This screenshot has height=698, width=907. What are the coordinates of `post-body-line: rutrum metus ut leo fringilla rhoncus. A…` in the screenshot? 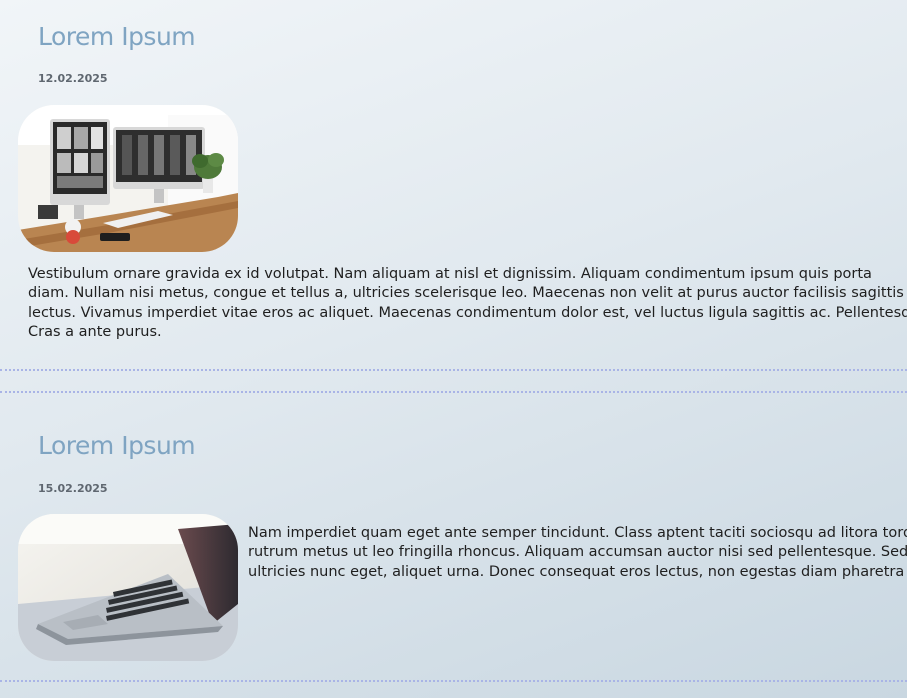 It's located at (577, 552).